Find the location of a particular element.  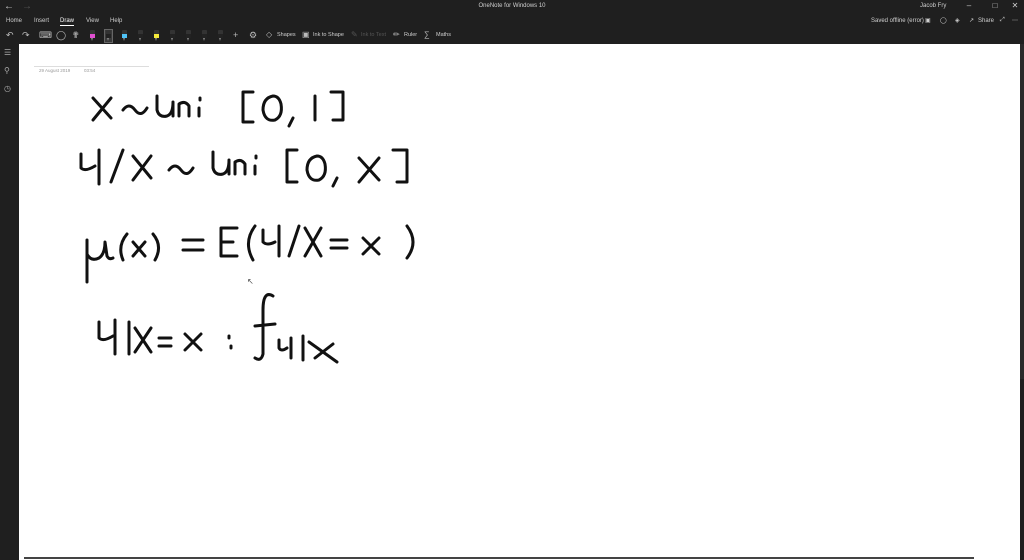

navigation-rail: ☰ ⚲ ◷ is located at coordinates (9, 302).